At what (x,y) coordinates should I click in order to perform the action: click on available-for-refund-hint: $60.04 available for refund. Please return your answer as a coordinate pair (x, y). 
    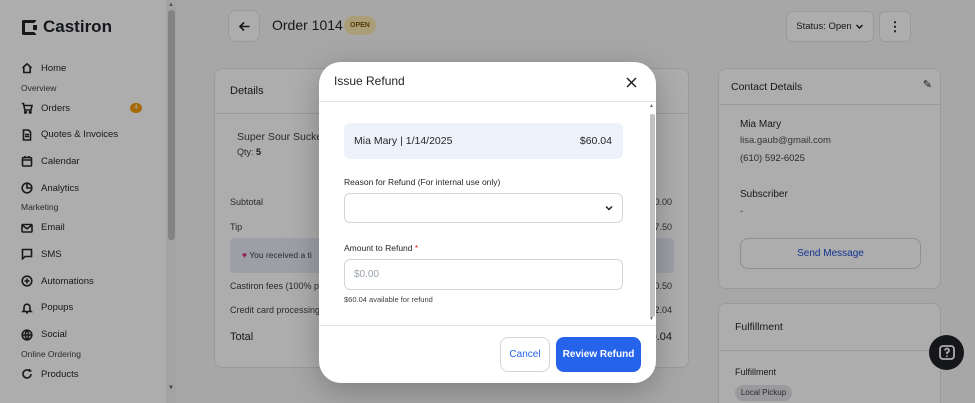
    Looking at the image, I should click on (388, 299).